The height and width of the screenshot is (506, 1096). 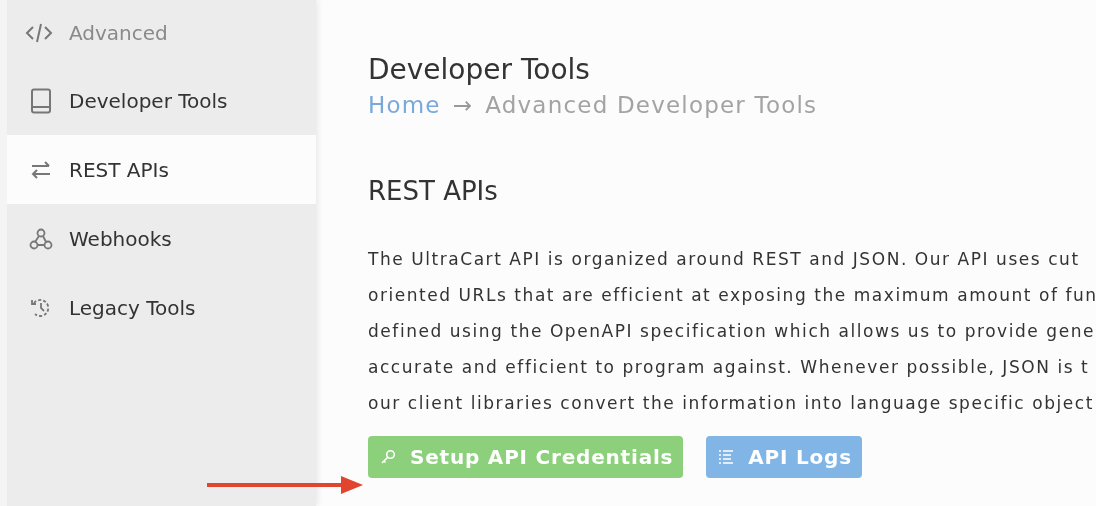 What do you see at coordinates (41, 100) in the screenshot?
I see `book-icon` at bounding box center [41, 100].